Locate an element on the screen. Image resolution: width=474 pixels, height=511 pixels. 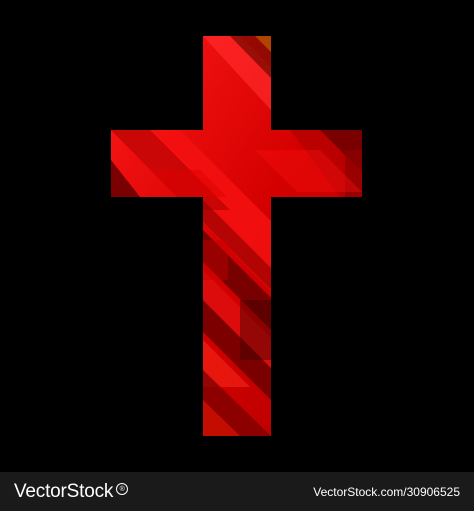
image-credit: VectorStock.com/30906525 is located at coordinates (386, 492).